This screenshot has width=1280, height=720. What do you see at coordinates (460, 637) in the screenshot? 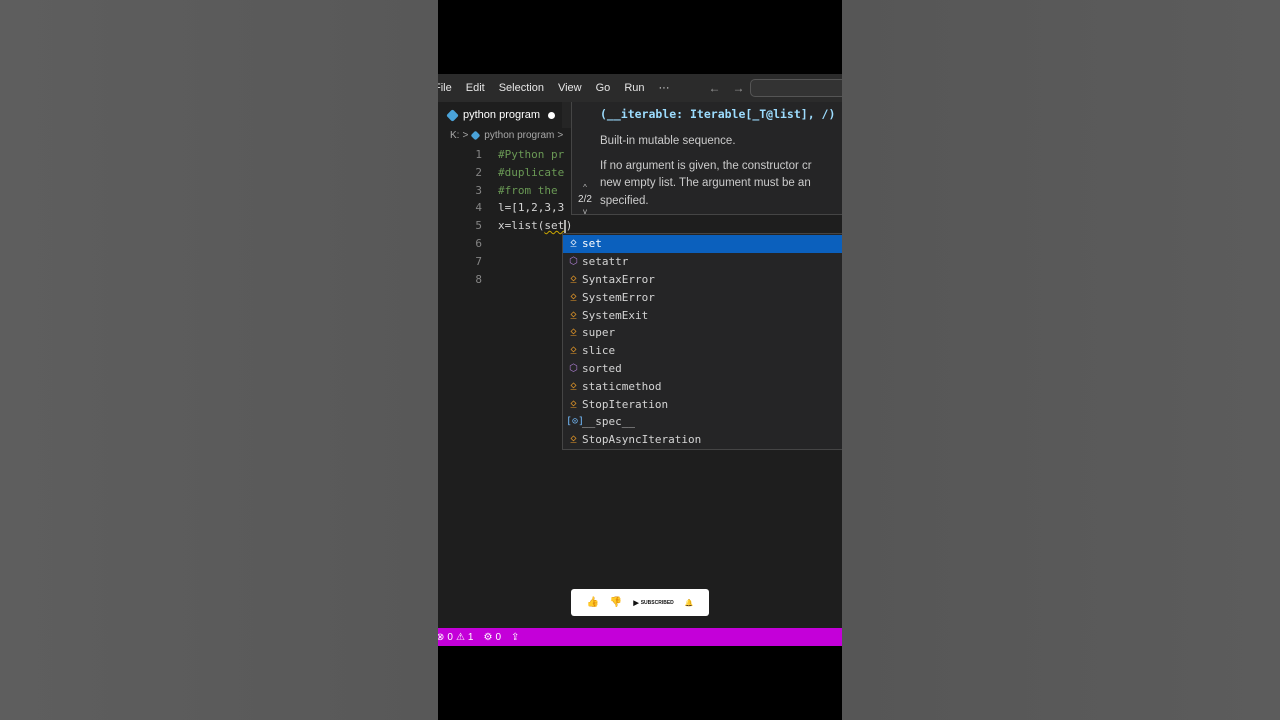
I see `warning-icon: ⚠` at bounding box center [460, 637].